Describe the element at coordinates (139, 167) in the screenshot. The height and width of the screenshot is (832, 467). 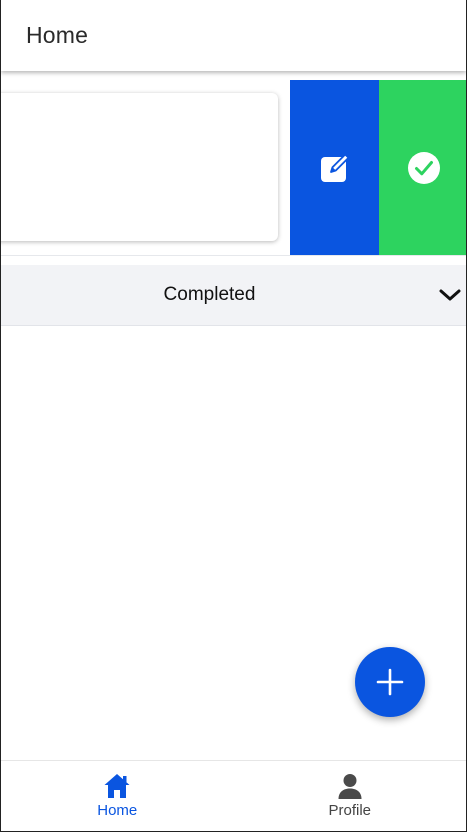
I see `task-card` at that location.